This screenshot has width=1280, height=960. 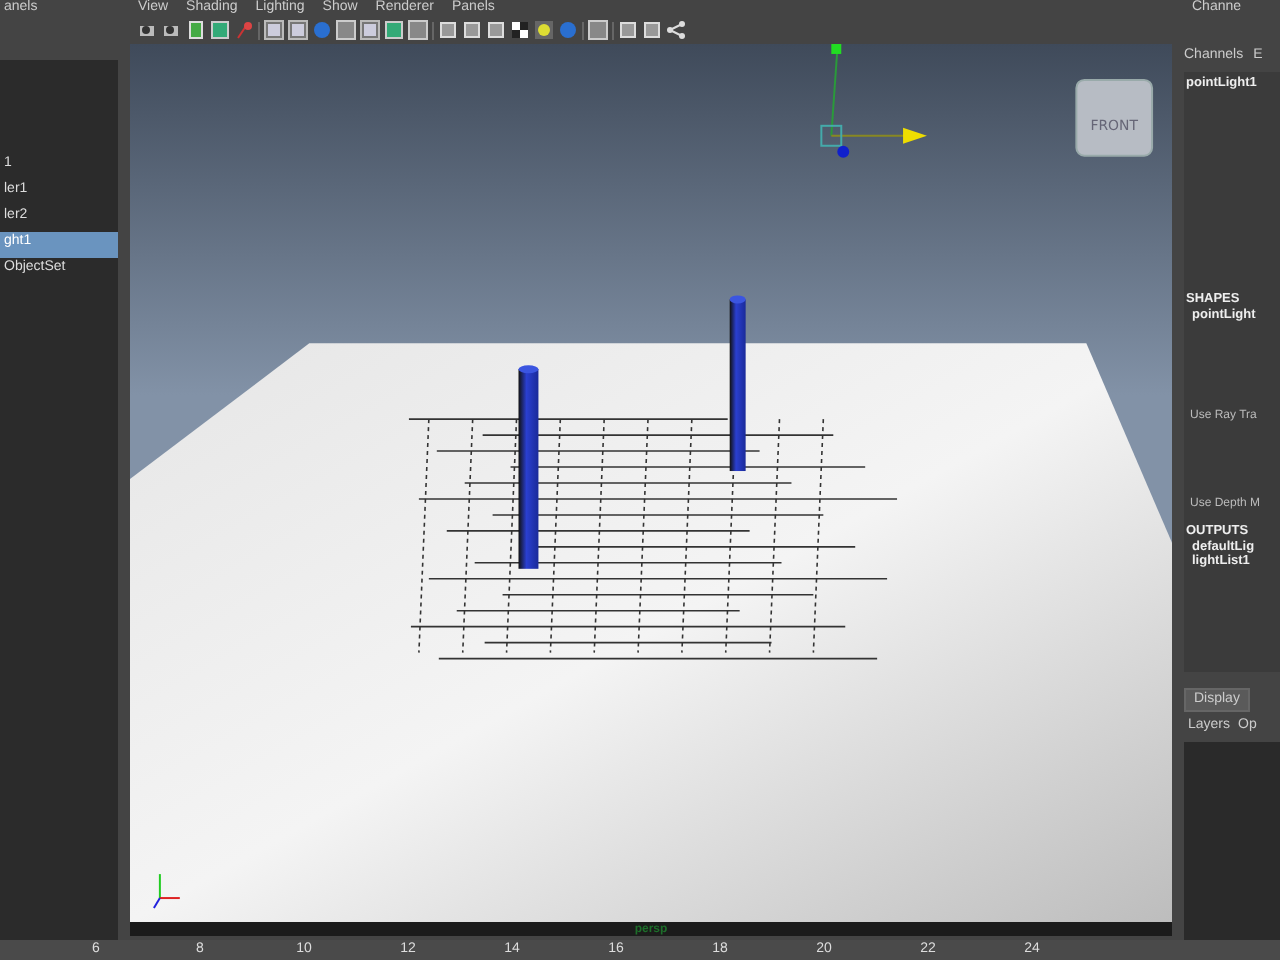 What do you see at coordinates (370, 30) in the screenshot?
I see `wireframe-icon` at bounding box center [370, 30].